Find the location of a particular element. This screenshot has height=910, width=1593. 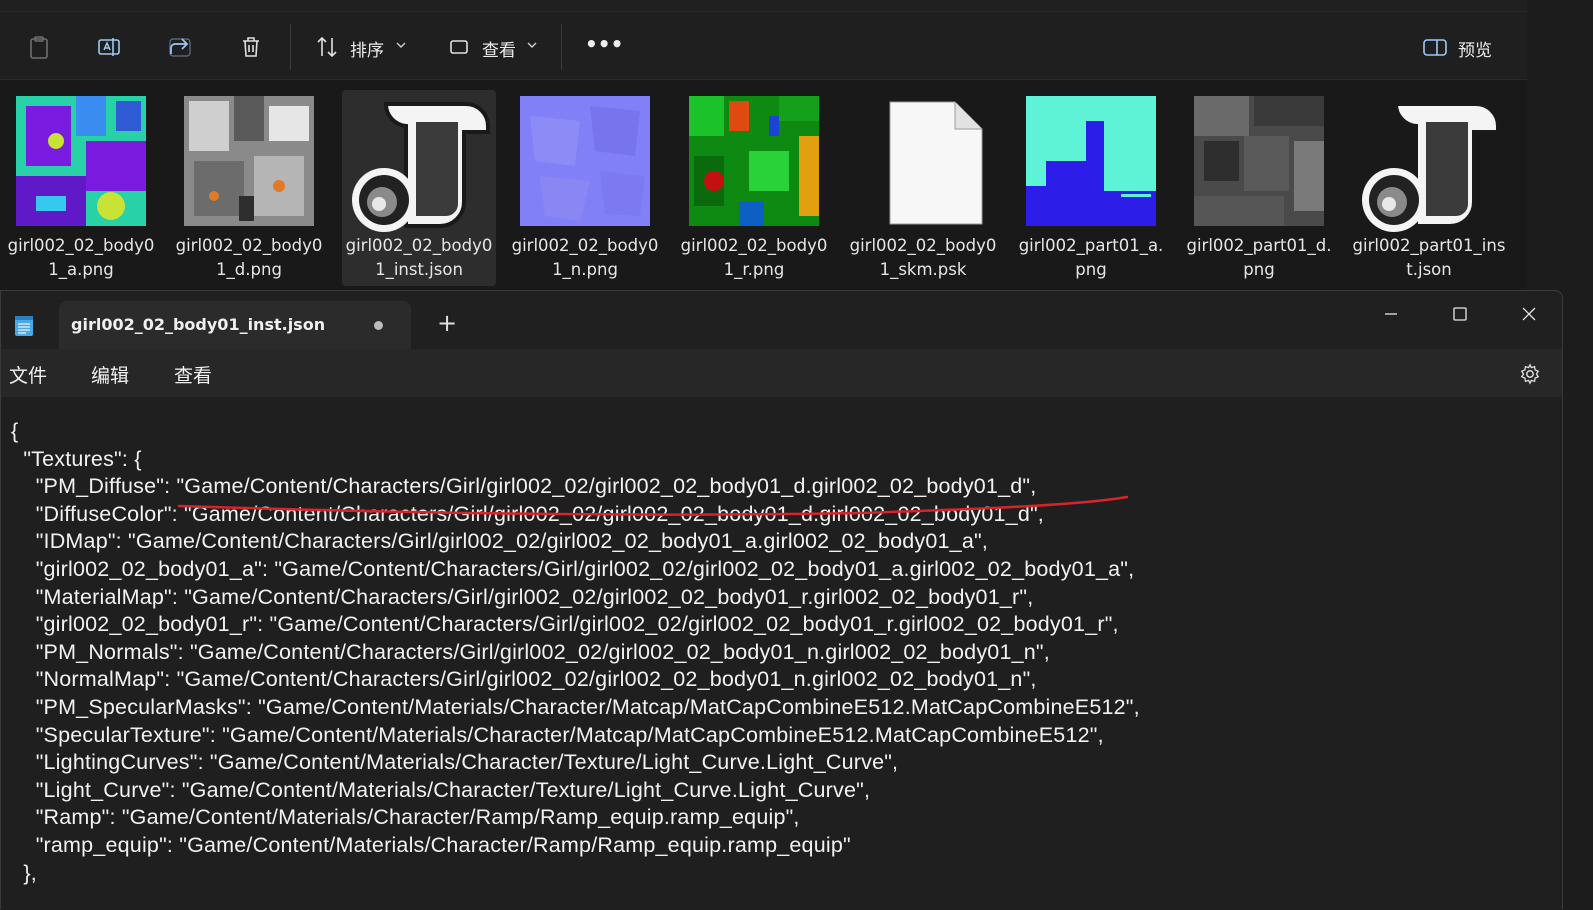

paste-button is located at coordinates (39, 47).